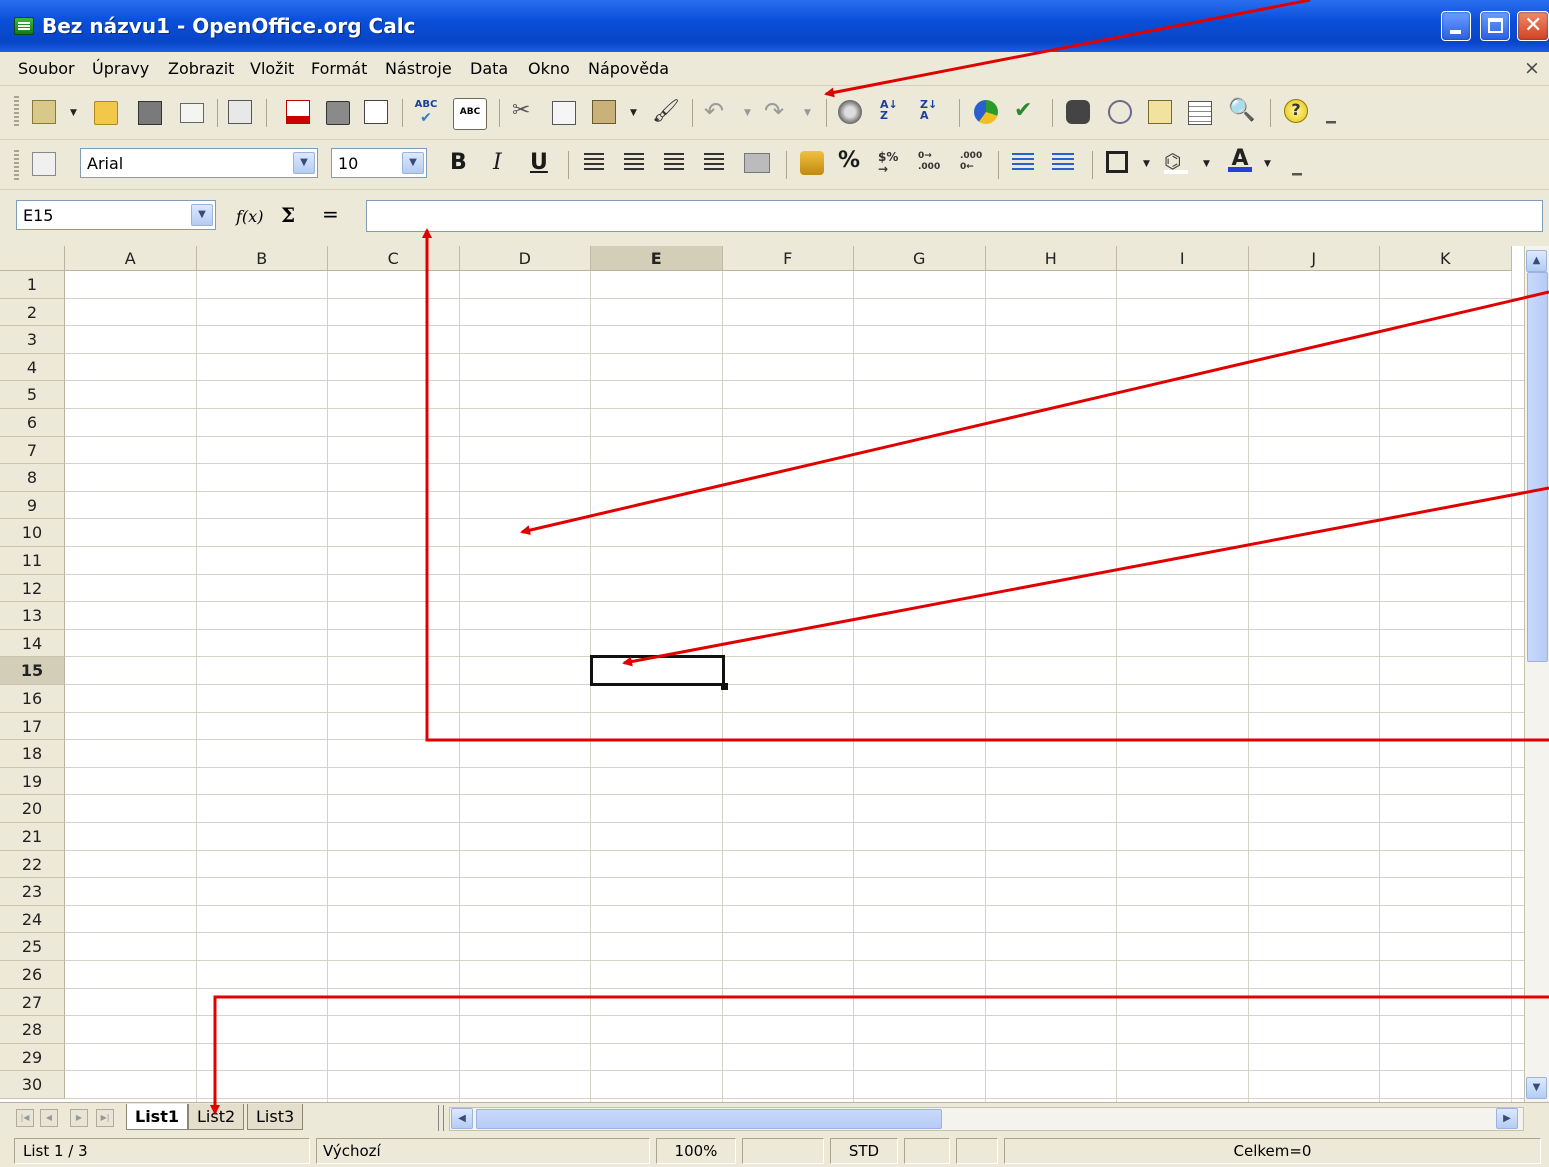 This screenshot has height=1167, width=1549. I want to click on borders-icon, so click(1117, 162).